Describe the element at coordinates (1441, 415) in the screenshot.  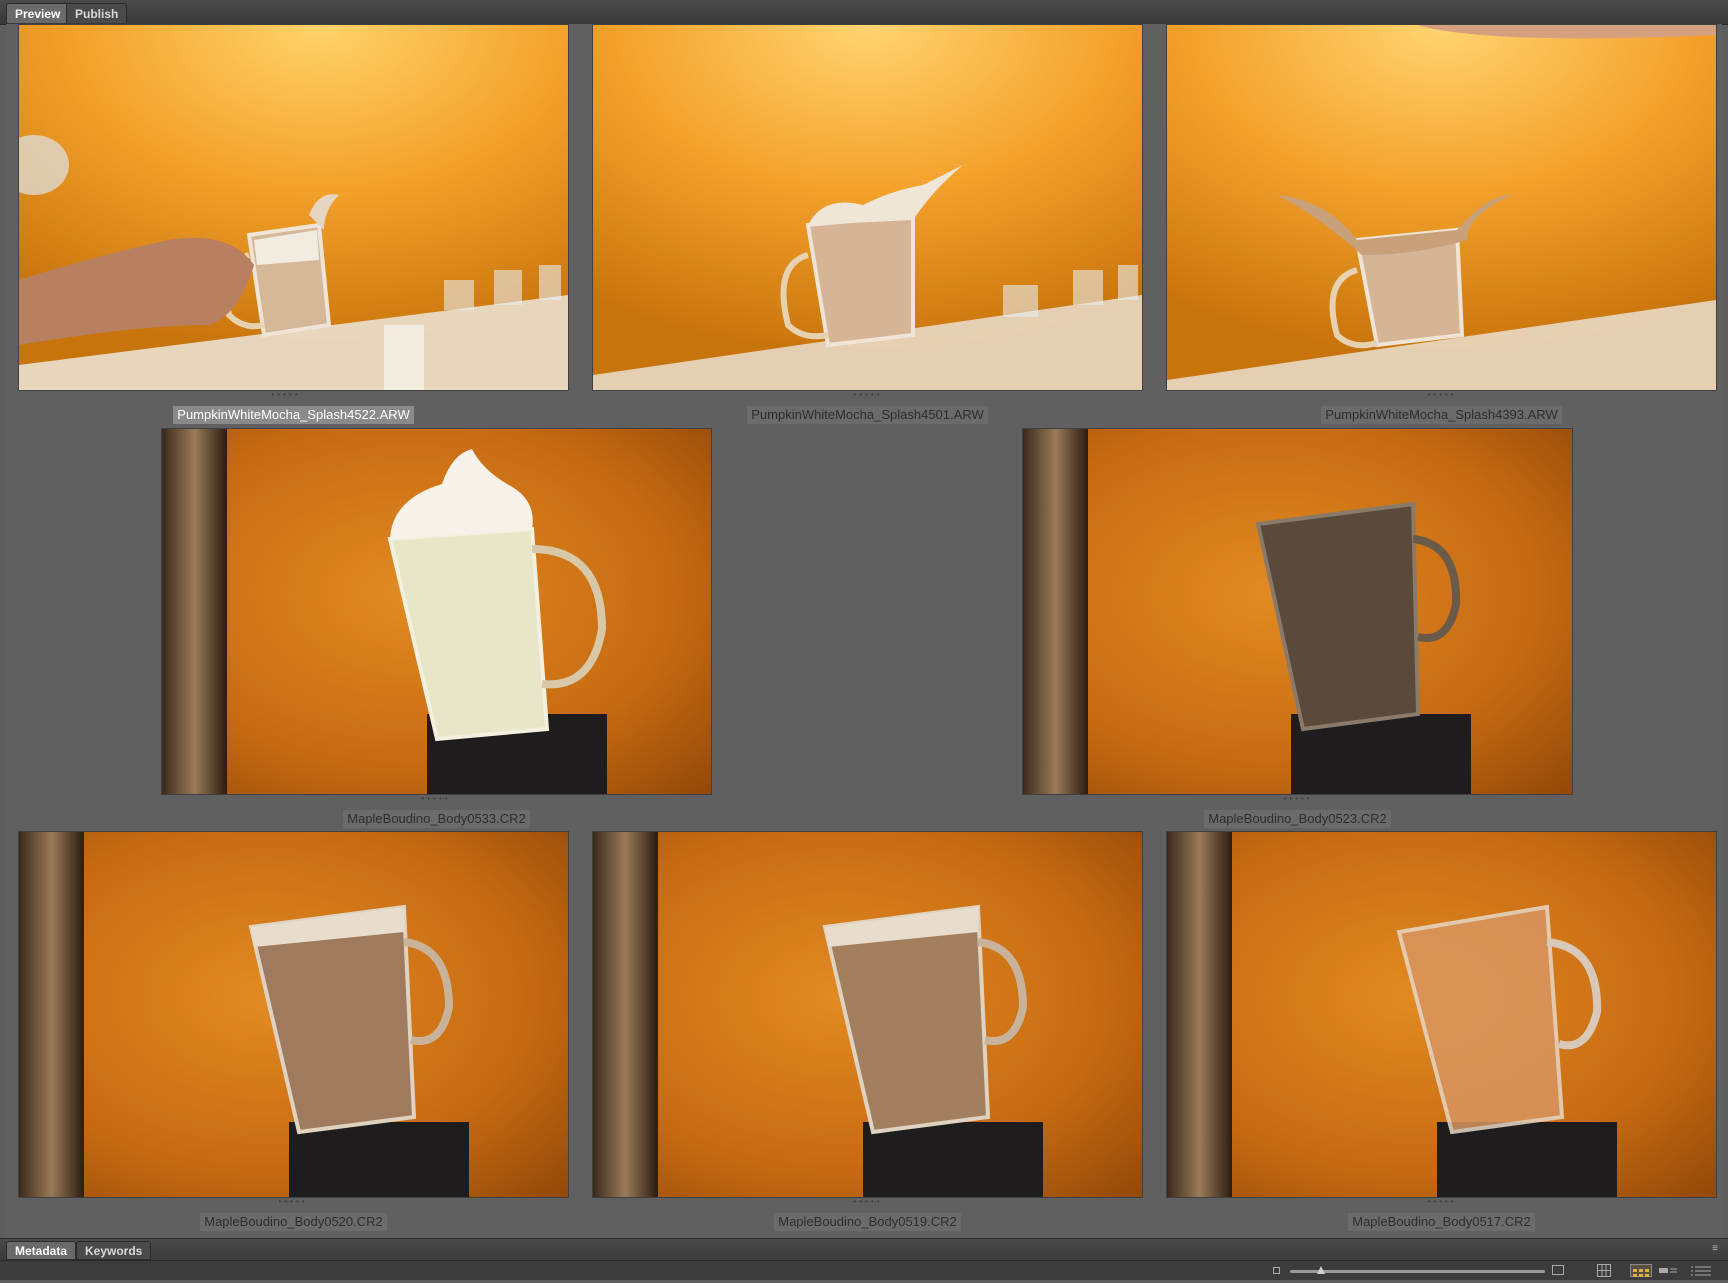
I see `thumbnail-caption: PumpkinWhiteMocha_Splash4393.ARW` at that location.